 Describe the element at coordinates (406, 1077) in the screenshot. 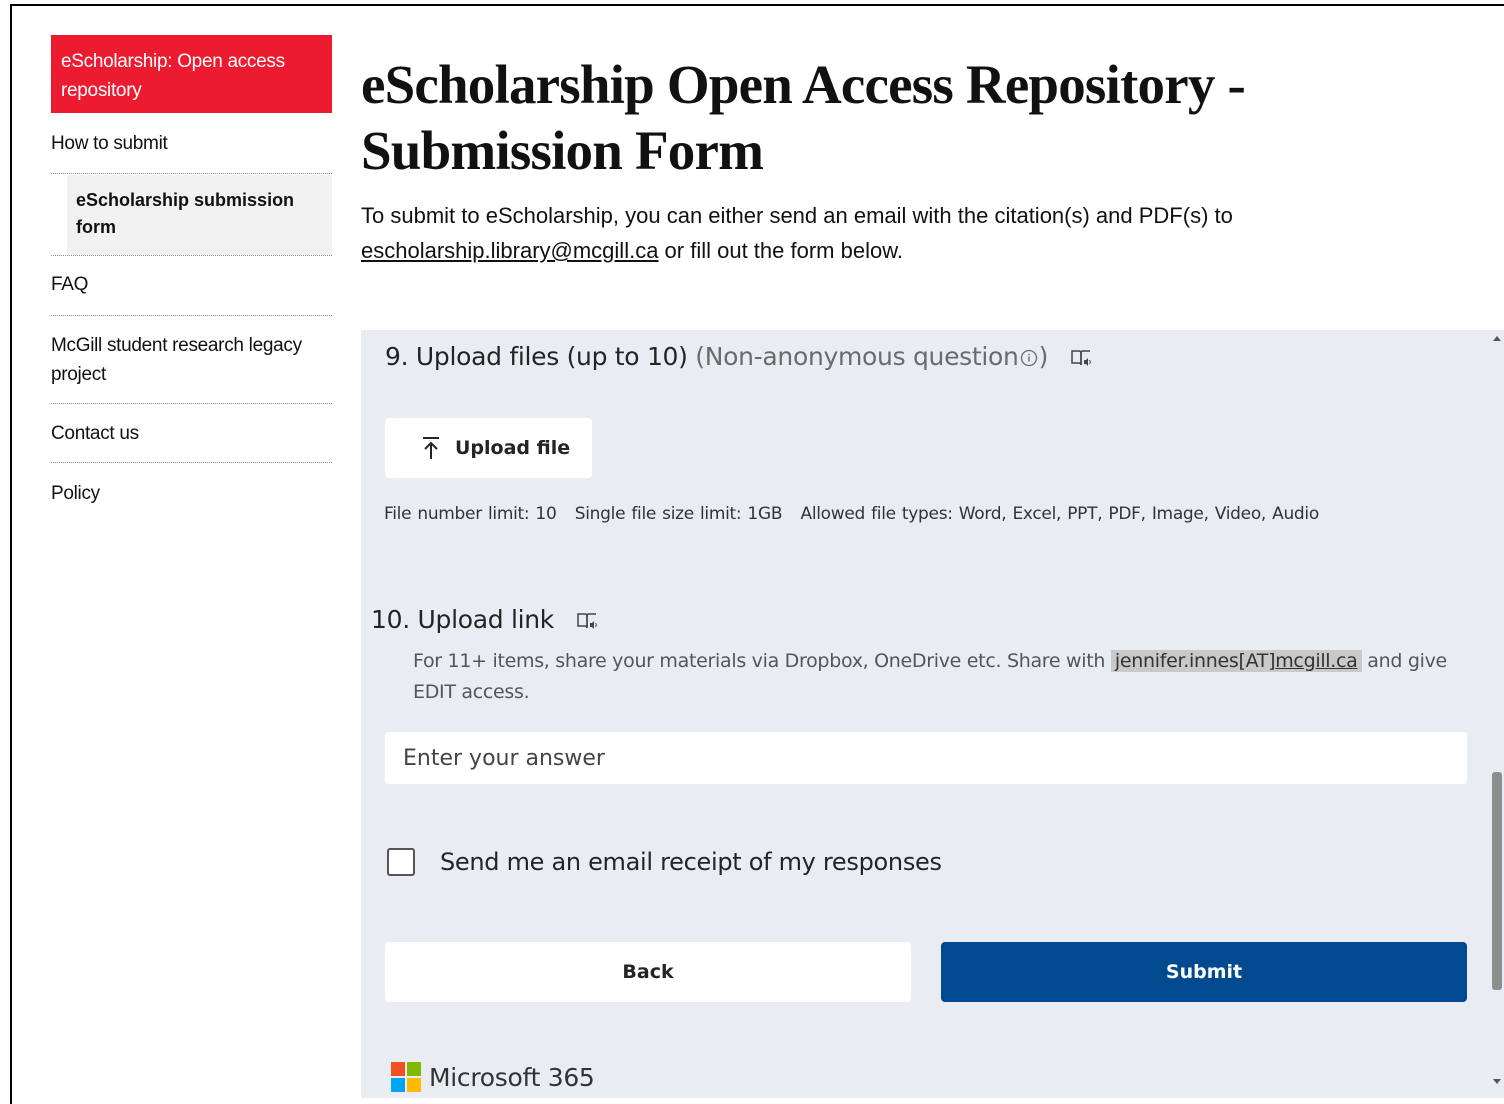

I see `microsoft-logo-icon` at that location.